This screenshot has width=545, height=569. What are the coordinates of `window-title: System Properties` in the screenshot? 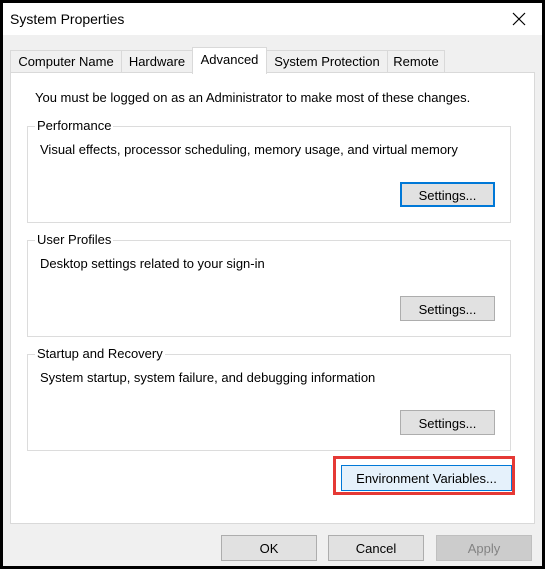 It's located at (67, 19).